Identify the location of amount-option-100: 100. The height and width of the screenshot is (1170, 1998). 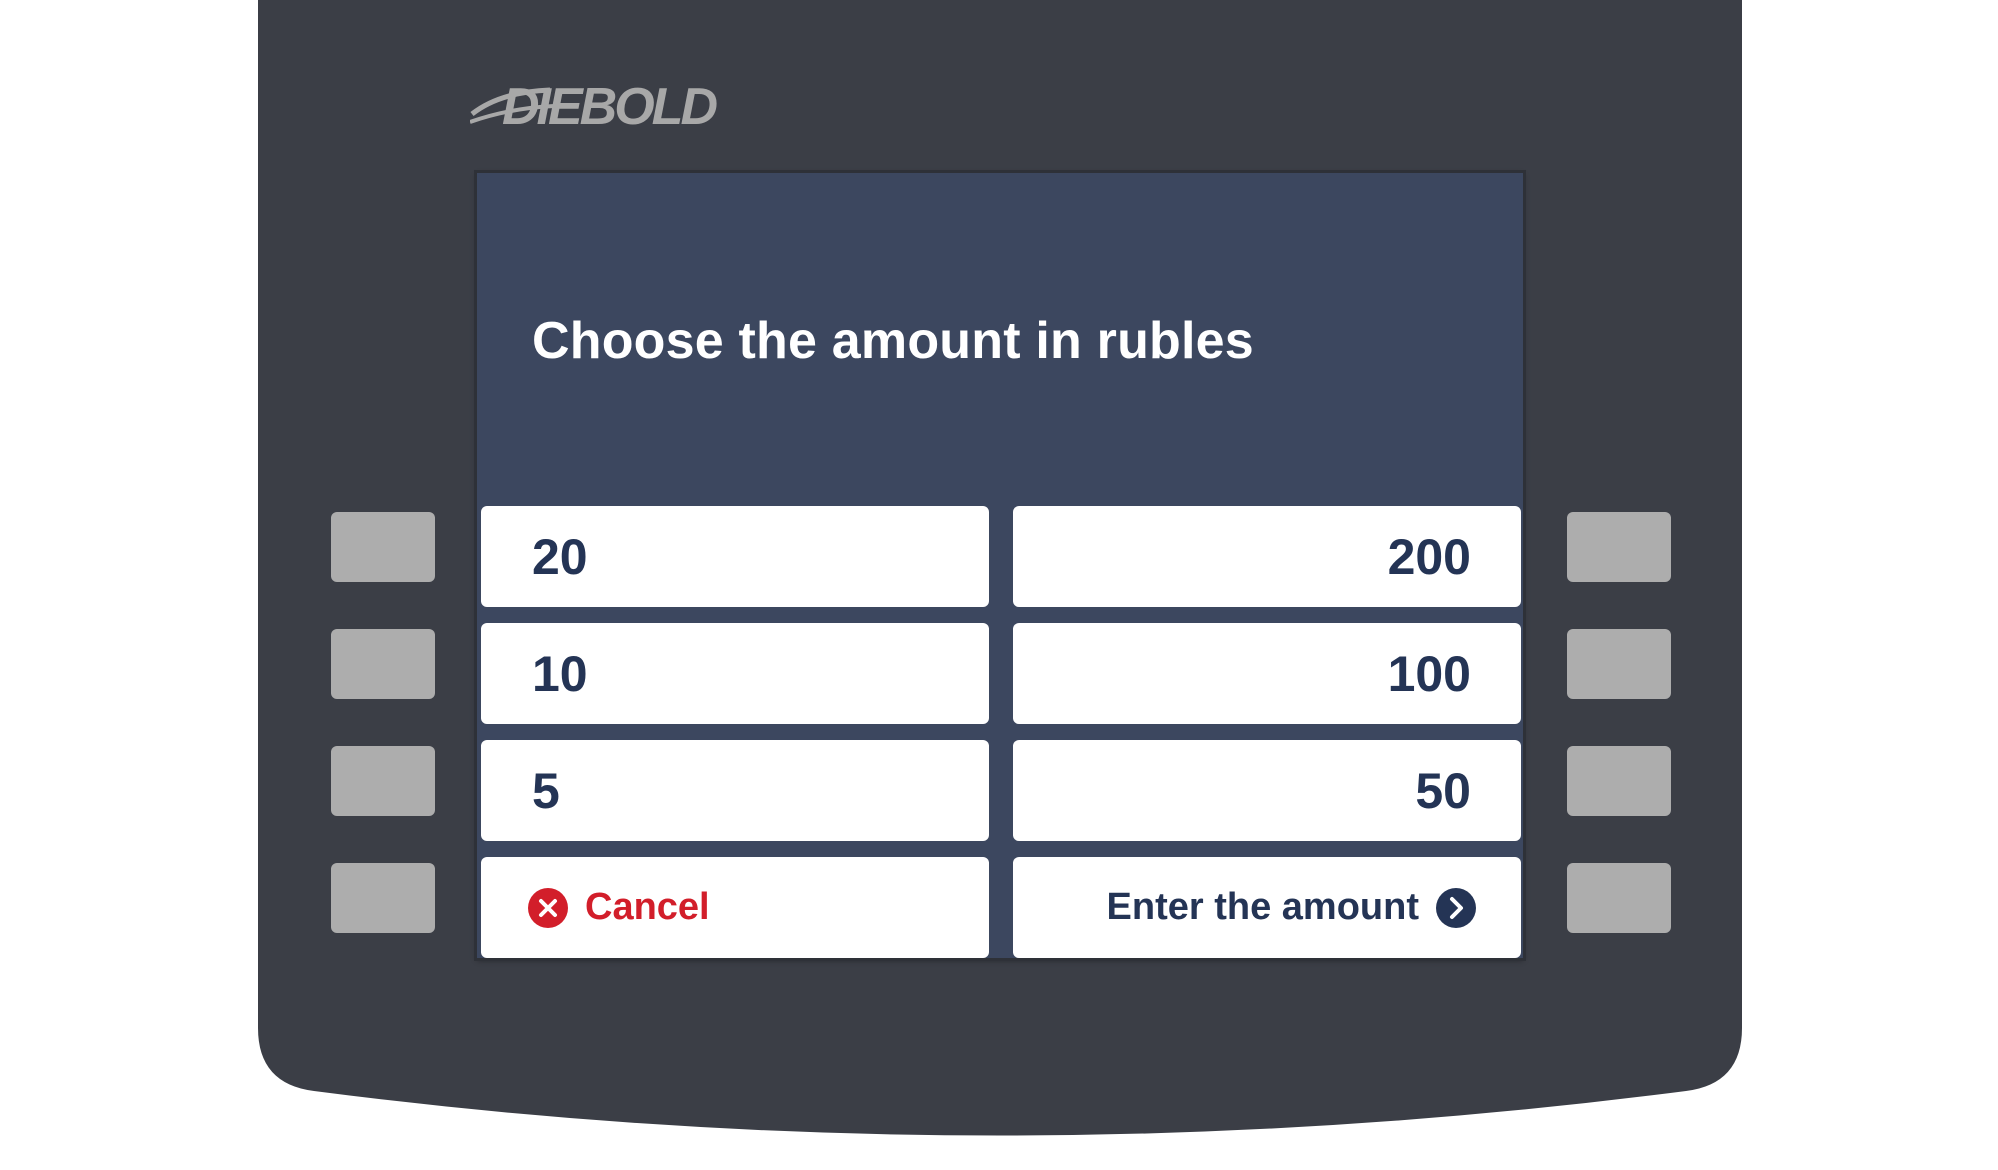
(1267, 673).